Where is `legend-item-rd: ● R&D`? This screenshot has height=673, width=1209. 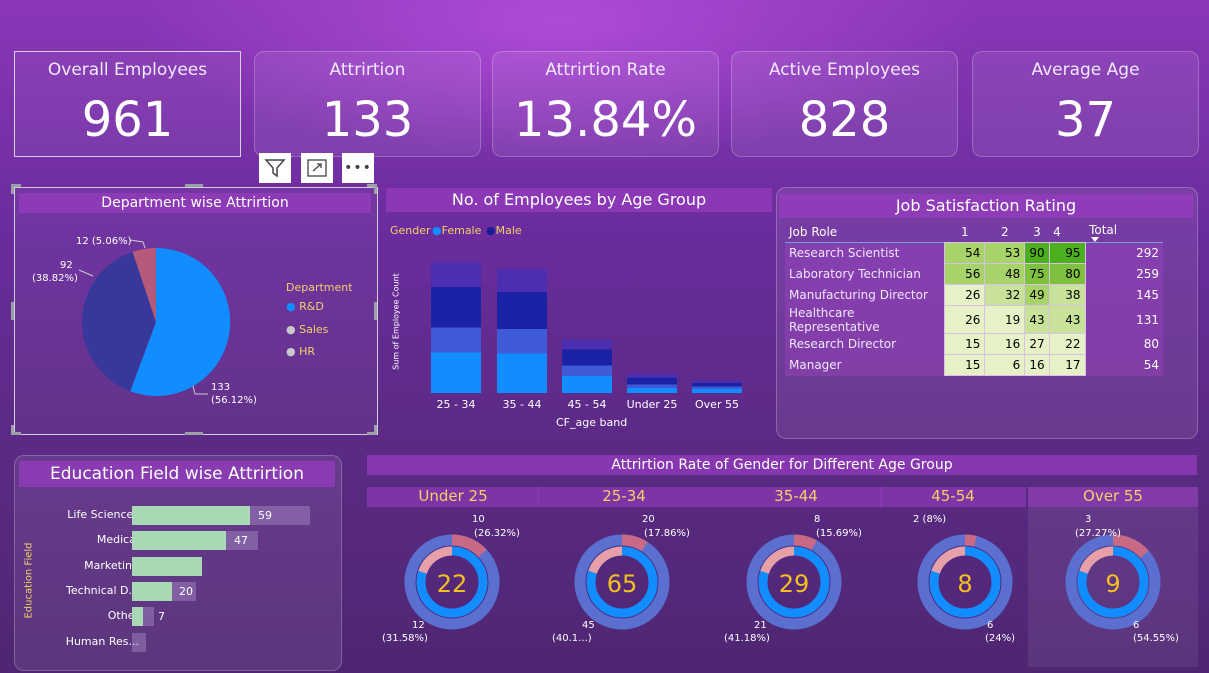 legend-item-rd: ● R&D is located at coordinates (305, 306).